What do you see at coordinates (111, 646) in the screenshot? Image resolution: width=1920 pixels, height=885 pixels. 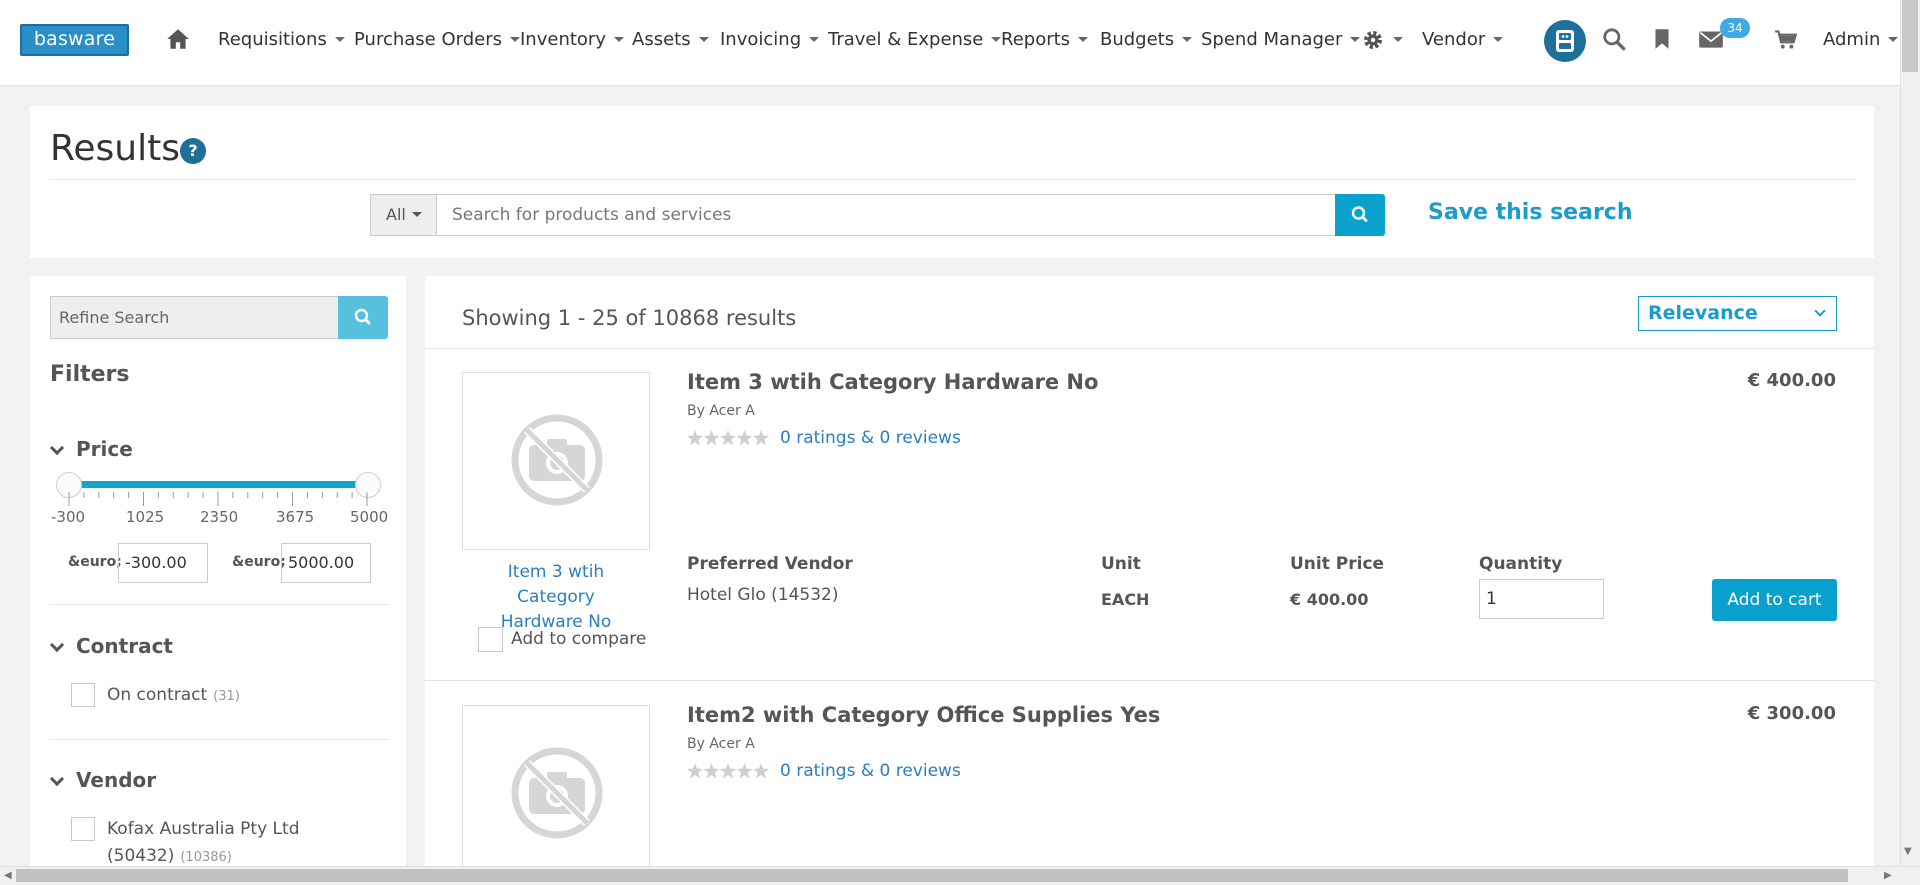 I see `contract-section-toggle: Contract` at bounding box center [111, 646].